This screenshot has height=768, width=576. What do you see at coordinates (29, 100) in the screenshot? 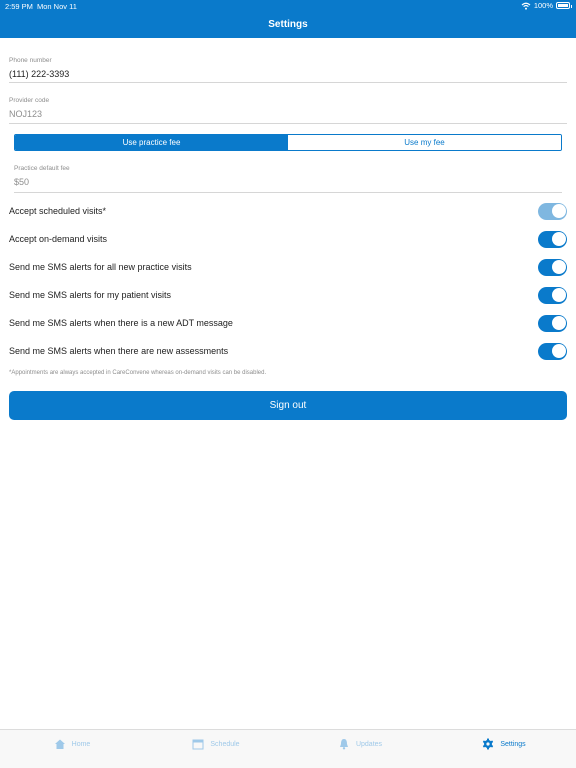
I see `provider-code-label: Provider code` at bounding box center [29, 100].